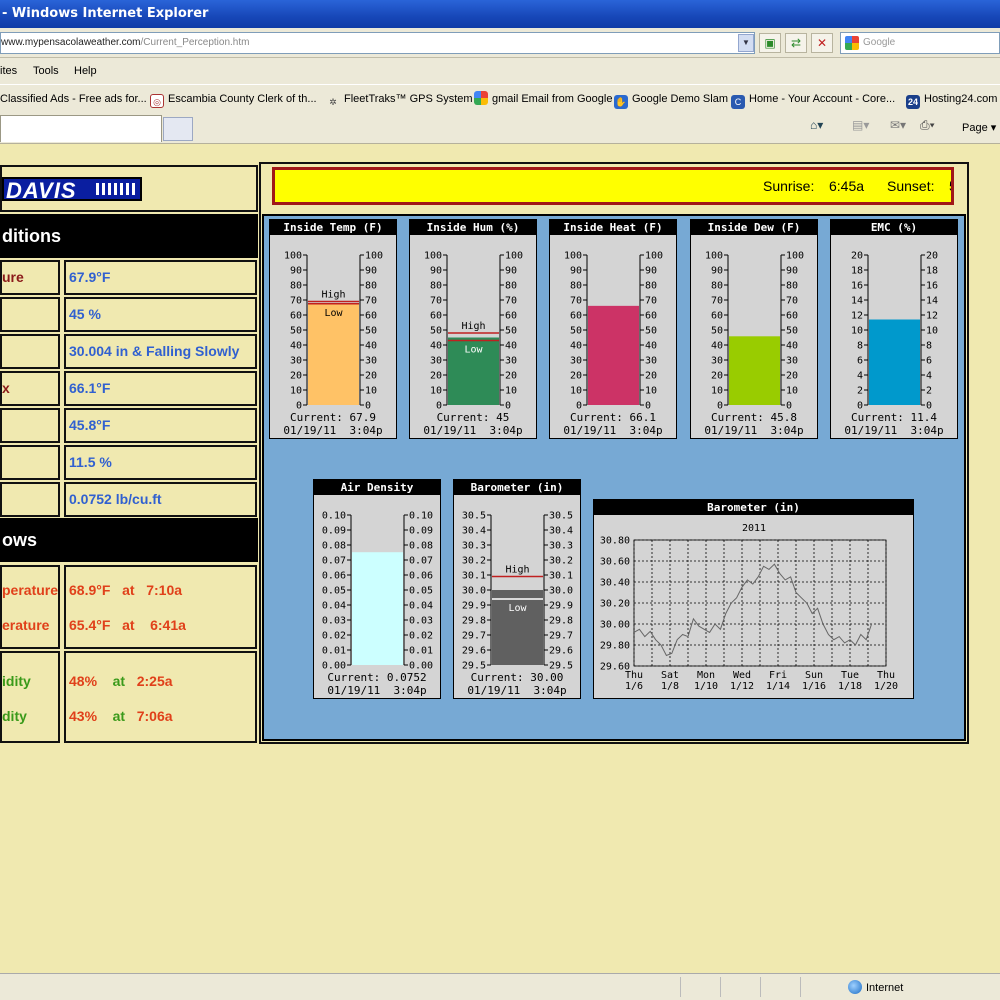 The image size is (1000, 1000). Describe the element at coordinates (421, 621) in the screenshot. I see `tick-label: 0.03` at that location.